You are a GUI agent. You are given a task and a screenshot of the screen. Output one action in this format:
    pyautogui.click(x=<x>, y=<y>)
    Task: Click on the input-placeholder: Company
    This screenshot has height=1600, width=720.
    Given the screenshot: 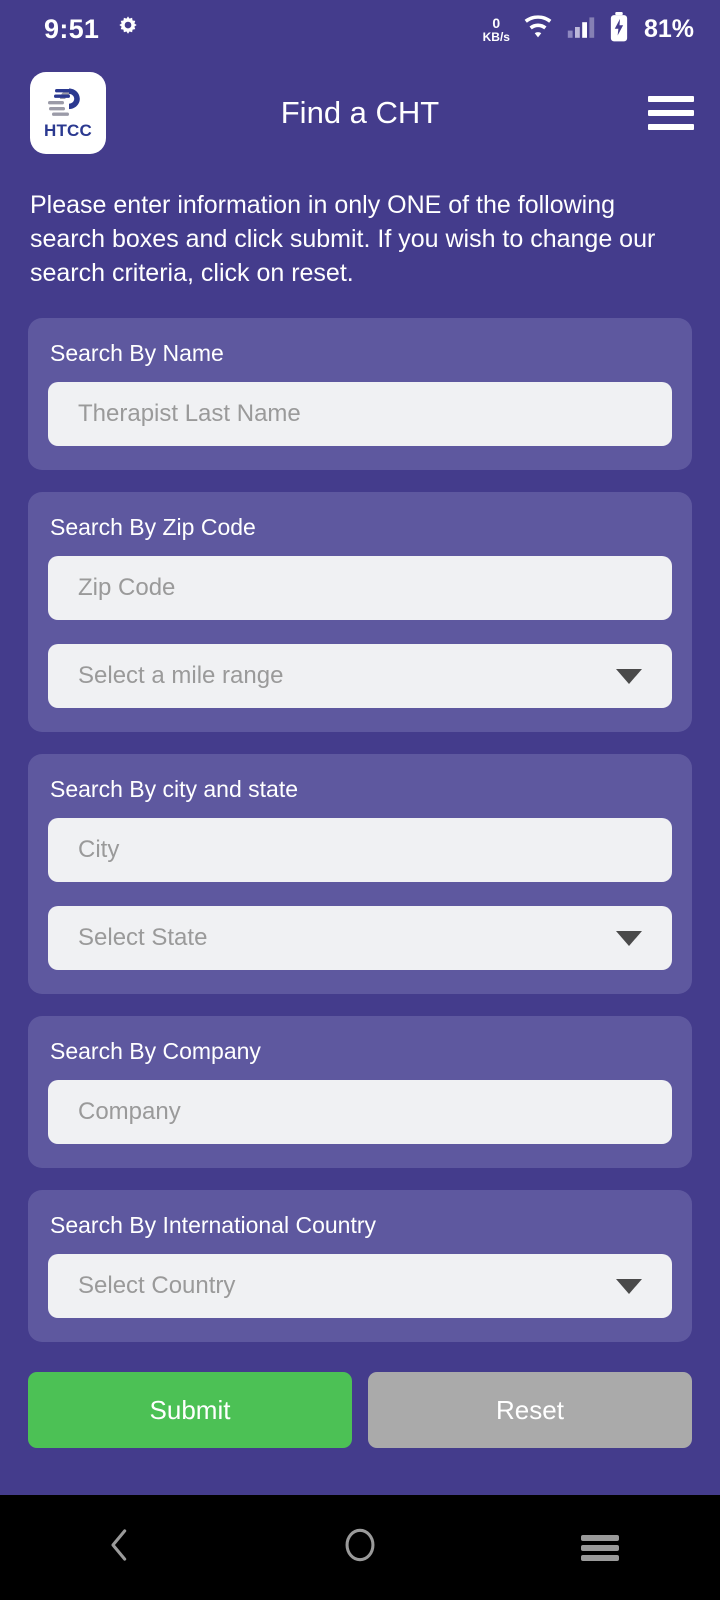 What is the action you would take?
    pyautogui.click(x=129, y=1111)
    